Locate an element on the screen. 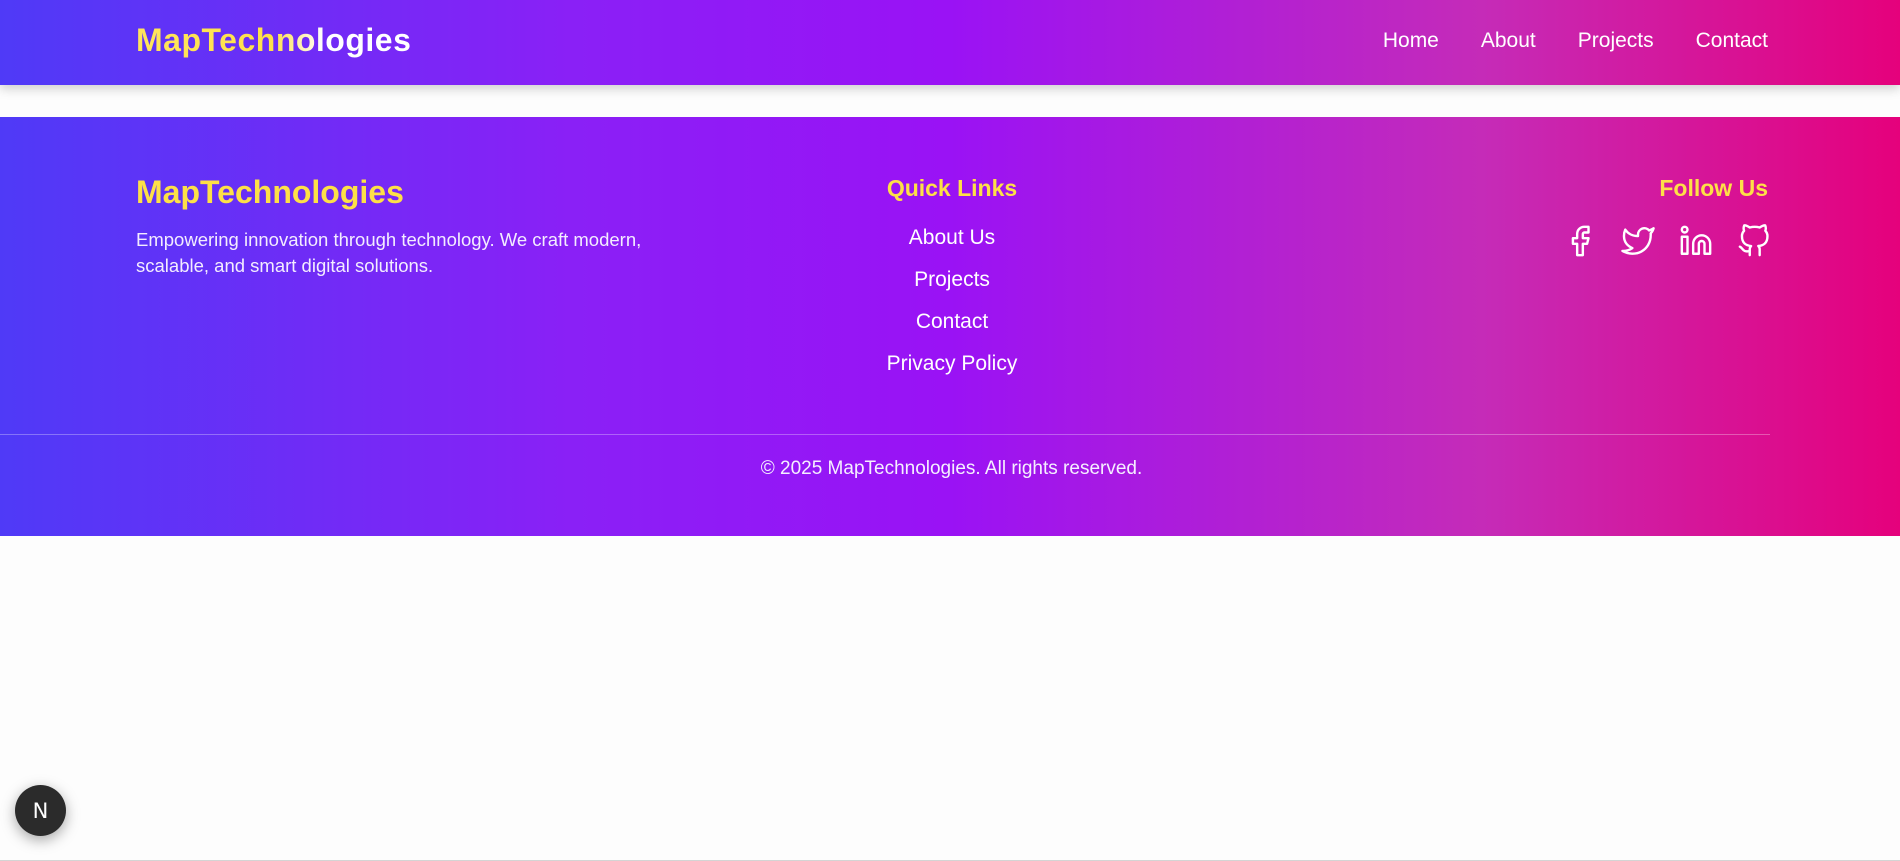 This screenshot has width=1900, height=861. quick-links-heading: Quick Links is located at coordinates (952, 188).